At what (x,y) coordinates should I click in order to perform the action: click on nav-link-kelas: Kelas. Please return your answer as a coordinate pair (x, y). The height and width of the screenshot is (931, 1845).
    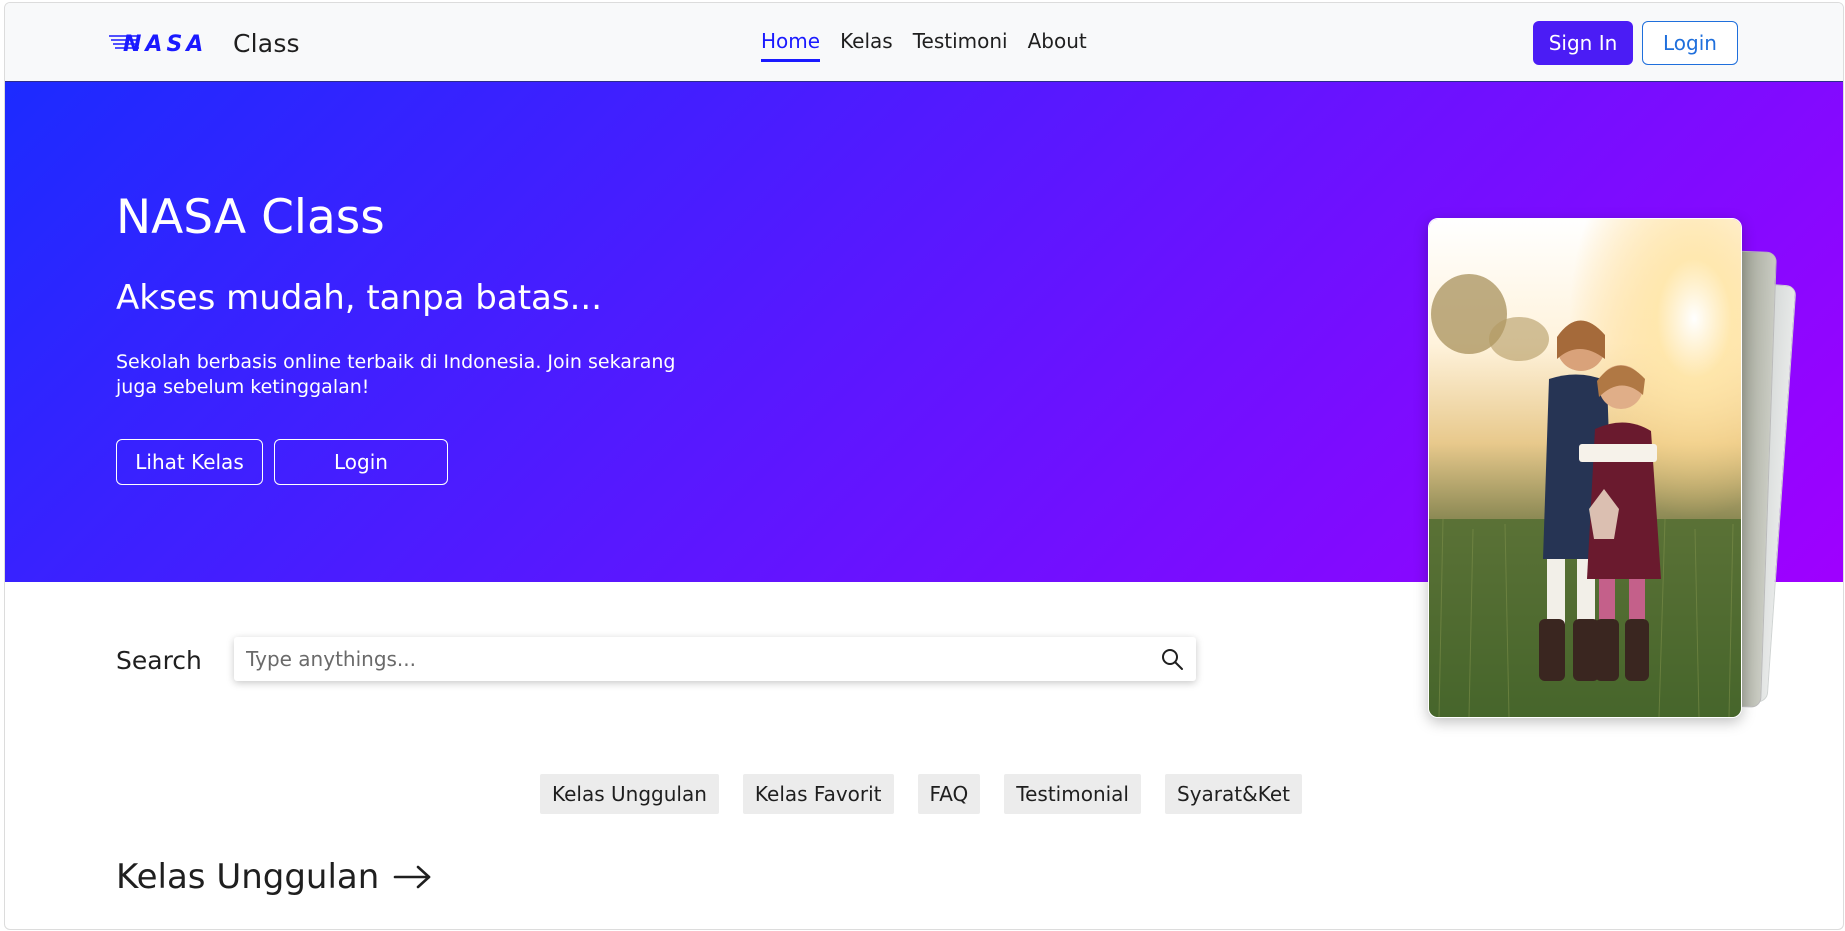
    Looking at the image, I should click on (866, 45).